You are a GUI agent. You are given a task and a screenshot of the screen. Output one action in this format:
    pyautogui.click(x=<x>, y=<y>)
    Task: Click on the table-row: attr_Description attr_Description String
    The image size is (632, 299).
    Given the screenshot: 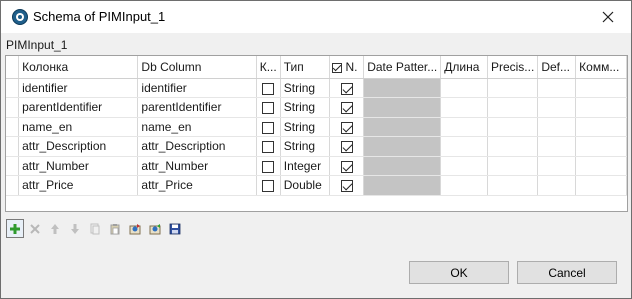 What is the action you would take?
    pyautogui.click(x=316, y=146)
    